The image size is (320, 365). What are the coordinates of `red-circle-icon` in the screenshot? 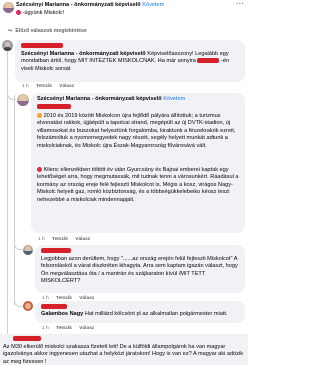 It's located at (39, 169).